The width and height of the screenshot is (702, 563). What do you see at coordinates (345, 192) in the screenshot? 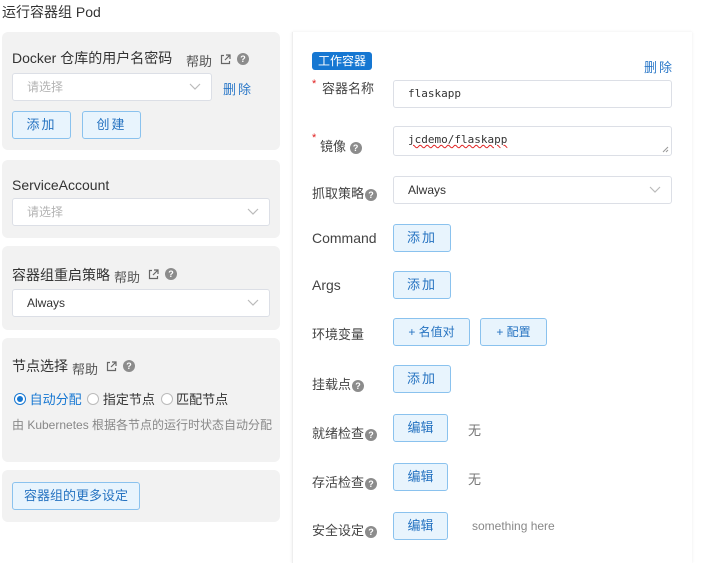
I see `pull-policy-label: 抓取策略?` at bounding box center [345, 192].